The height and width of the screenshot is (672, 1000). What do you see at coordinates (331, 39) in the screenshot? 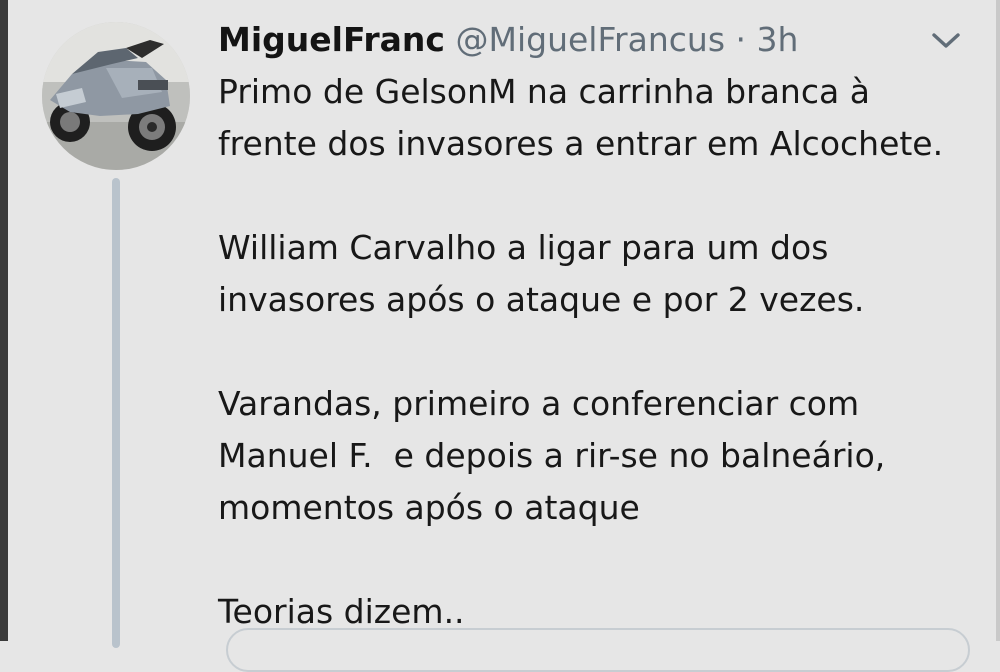
I see `author-display-name: MiguelFranc` at bounding box center [331, 39].